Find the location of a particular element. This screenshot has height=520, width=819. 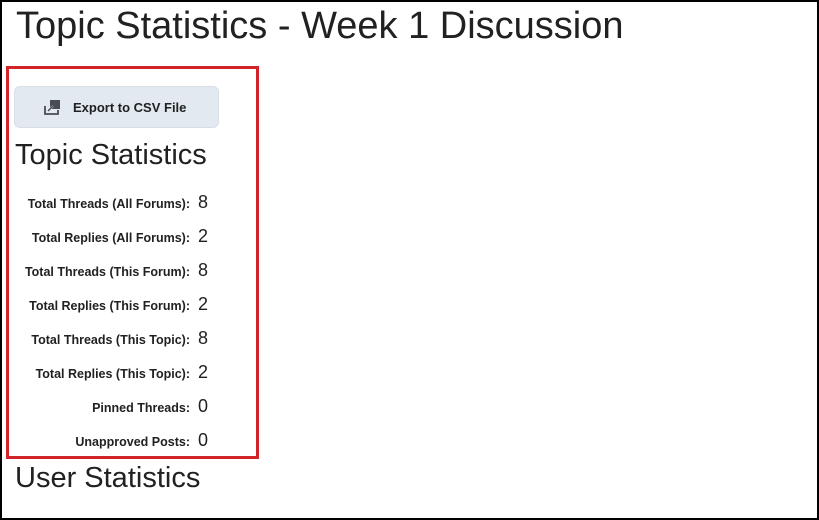

topic-statistics-heading: Topic Statistics is located at coordinates (111, 155).